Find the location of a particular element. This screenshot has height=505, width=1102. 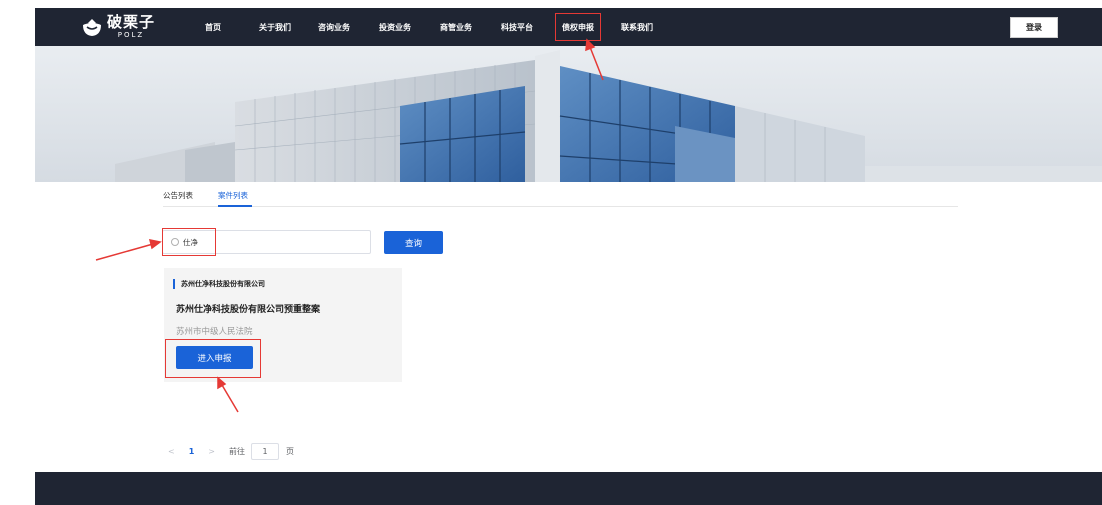

list-tabs: 公告列表 案件列表 is located at coordinates (560, 197).